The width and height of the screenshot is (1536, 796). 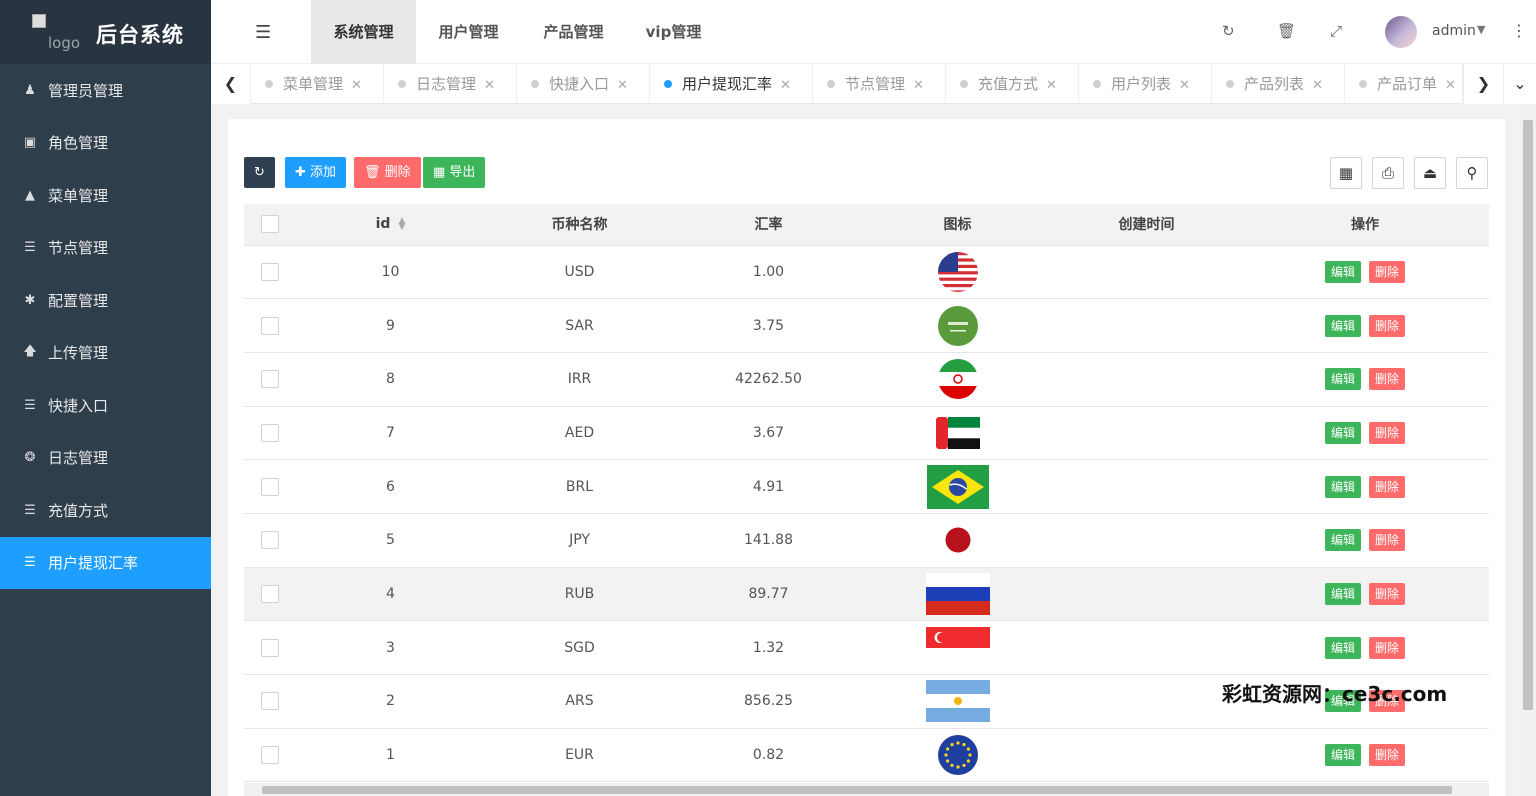 I want to click on vertical-scrollbar, so click(x=1528, y=450).